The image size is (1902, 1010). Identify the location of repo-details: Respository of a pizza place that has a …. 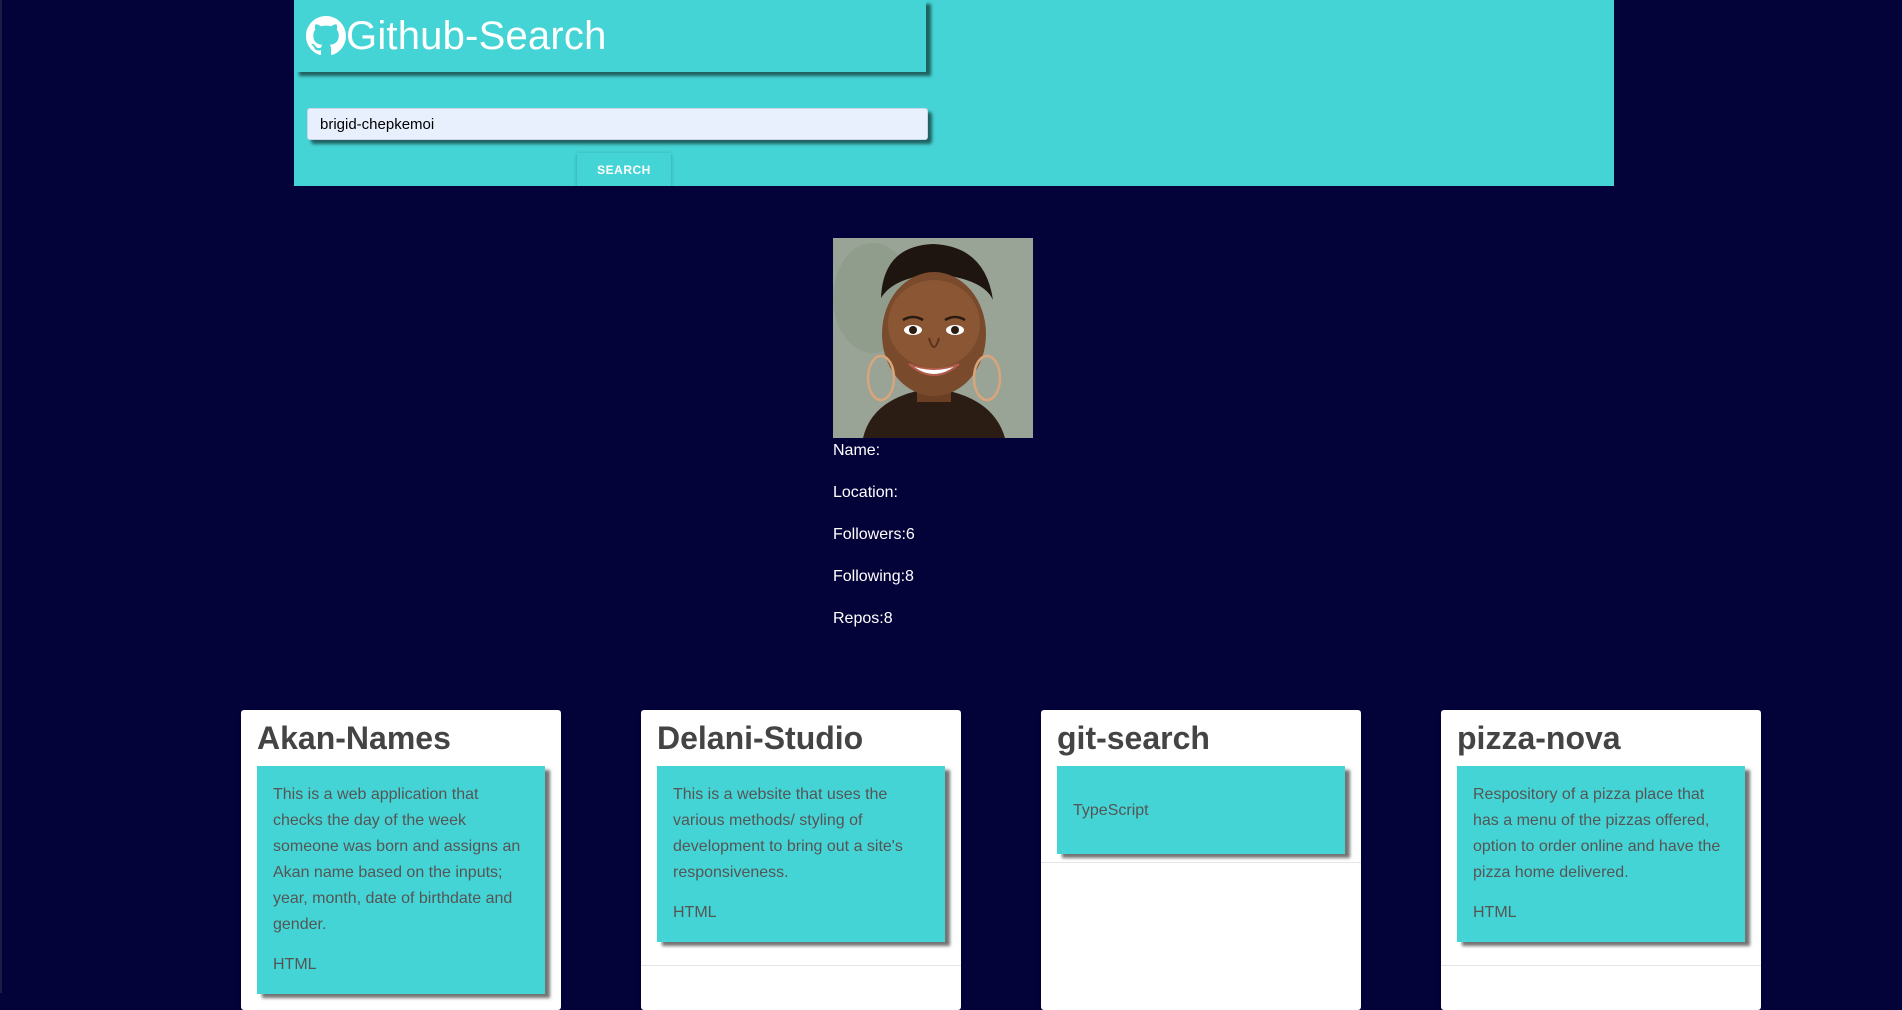
(1601, 854).